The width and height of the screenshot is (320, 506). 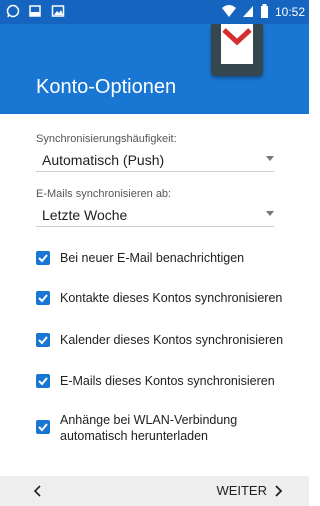 What do you see at coordinates (228, 11) in the screenshot?
I see `wifi-icon` at bounding box center [228, 11].